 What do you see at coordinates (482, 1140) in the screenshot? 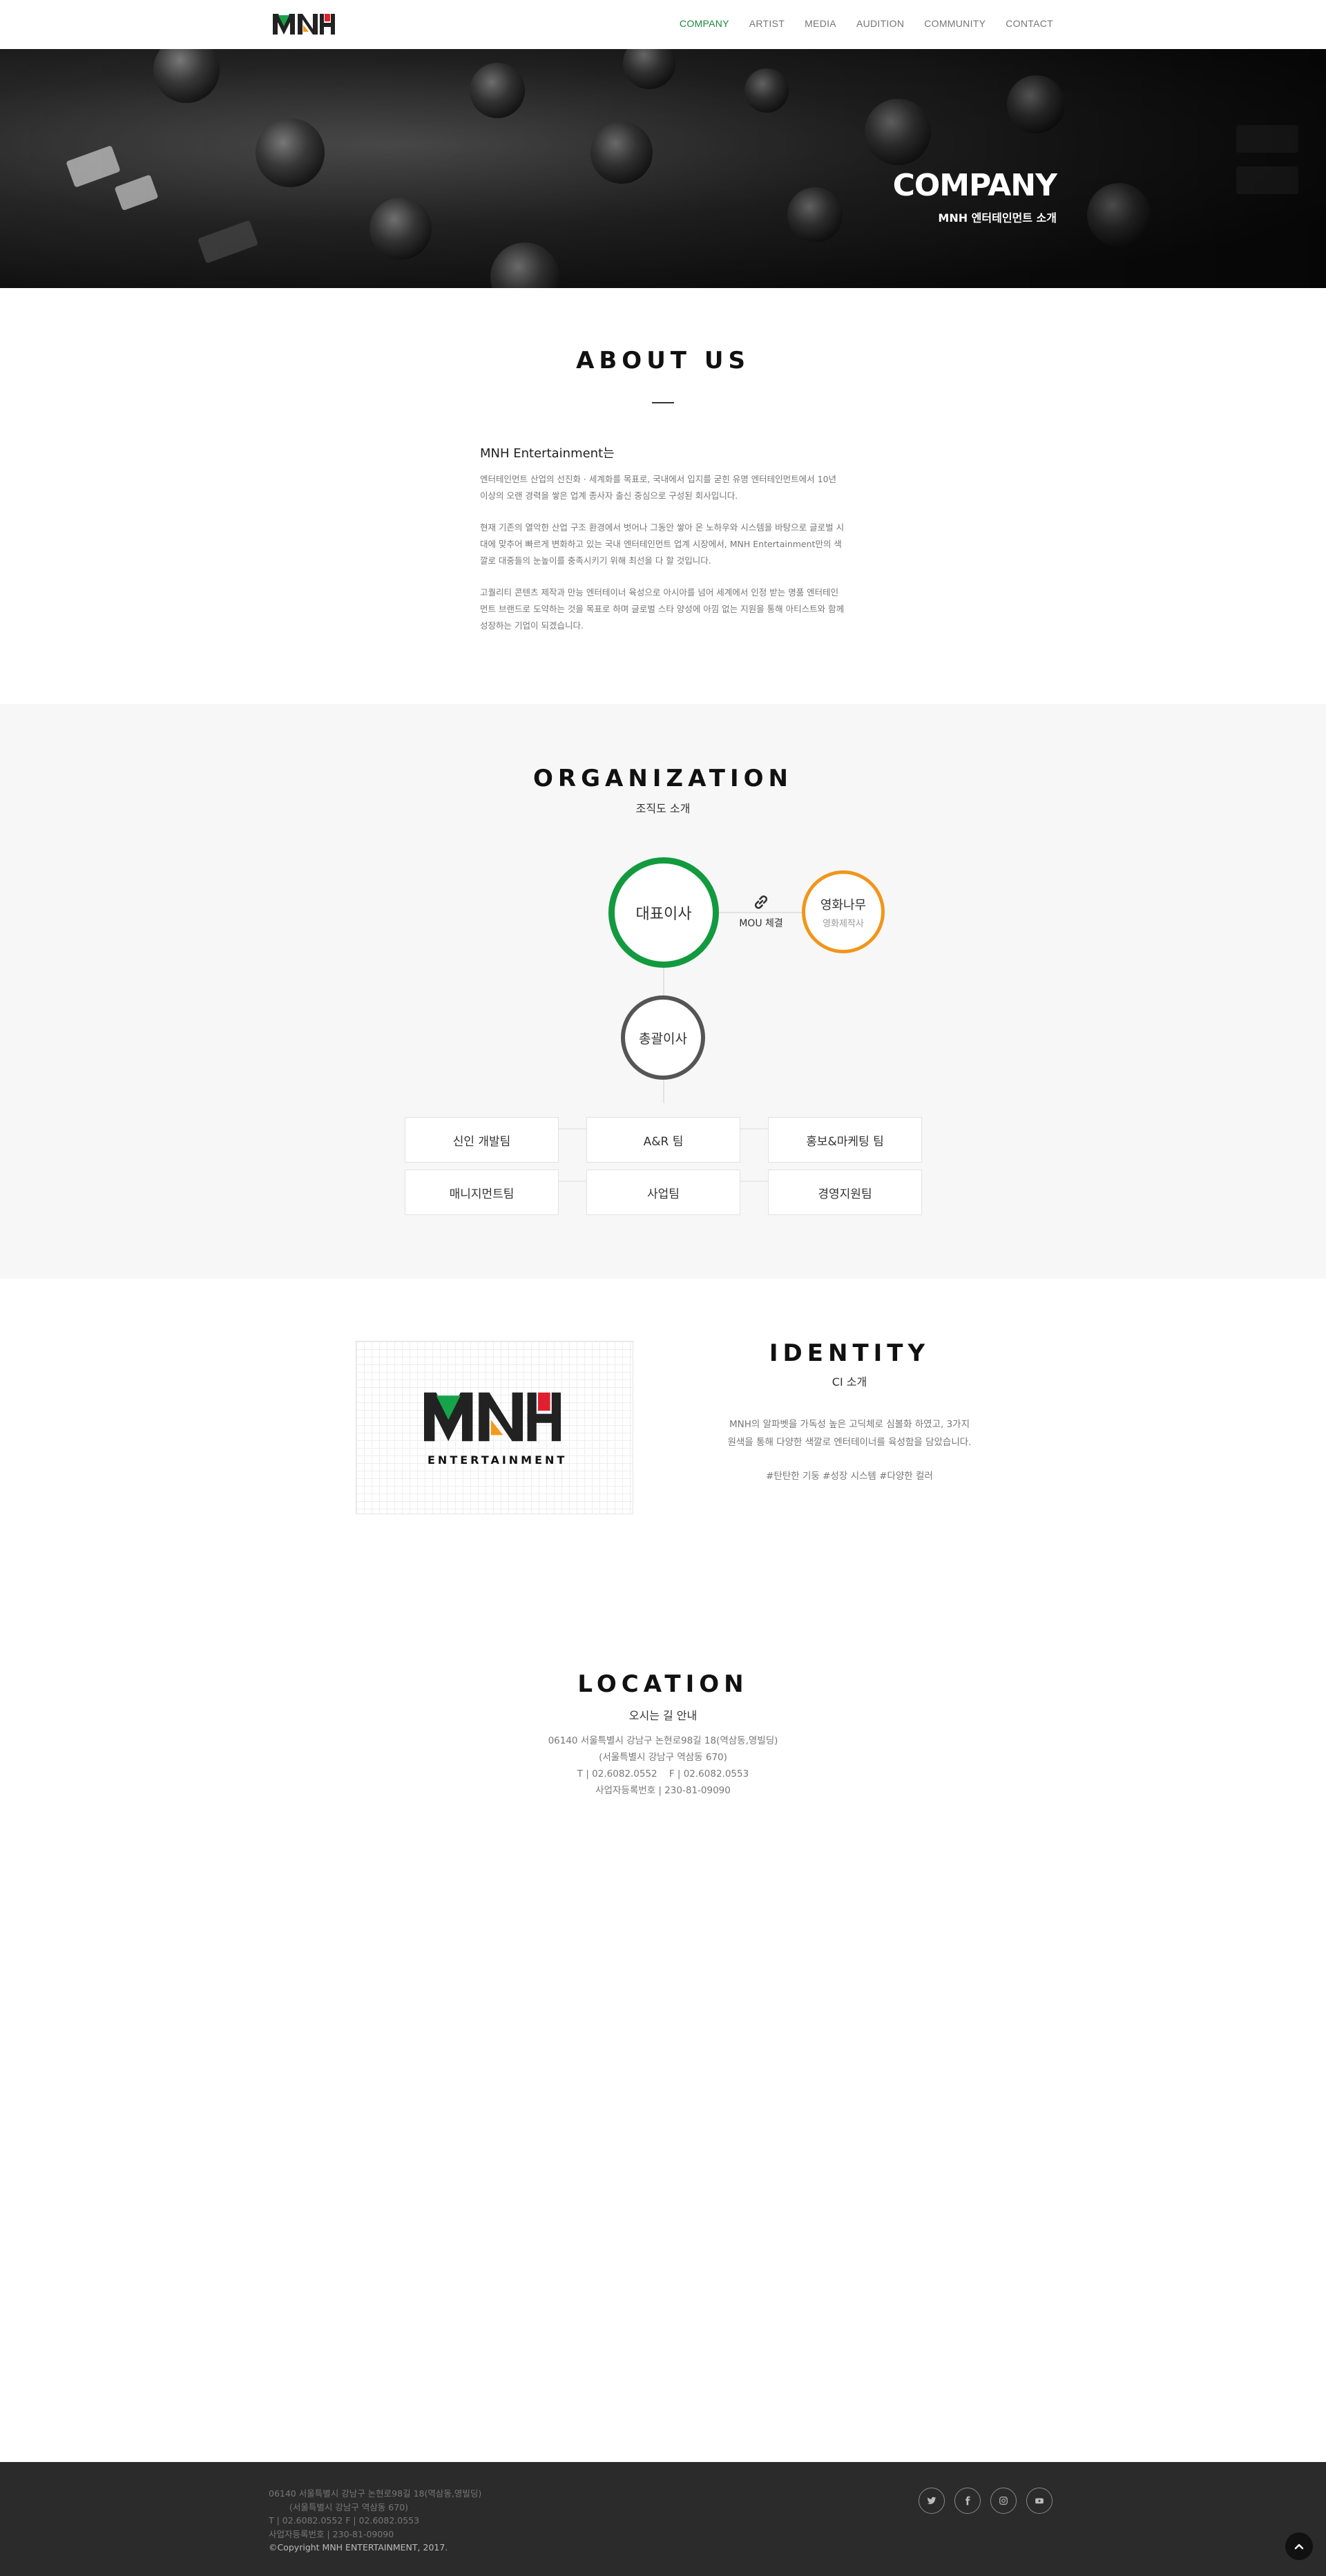
I see `team-box: 신인 개발팀` at bounding box center [482, 1140].